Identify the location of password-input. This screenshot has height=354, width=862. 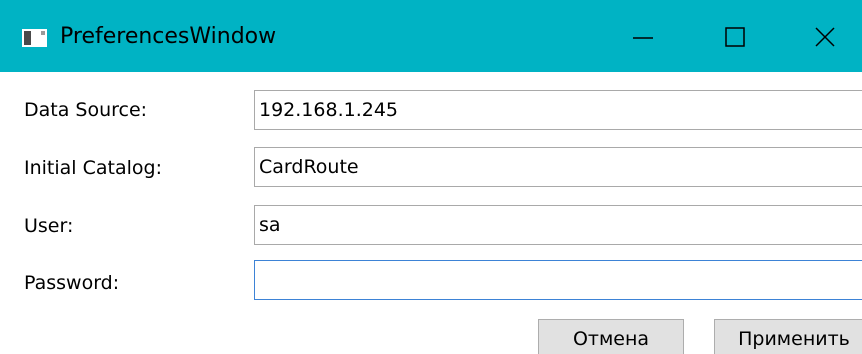
(558, 280).